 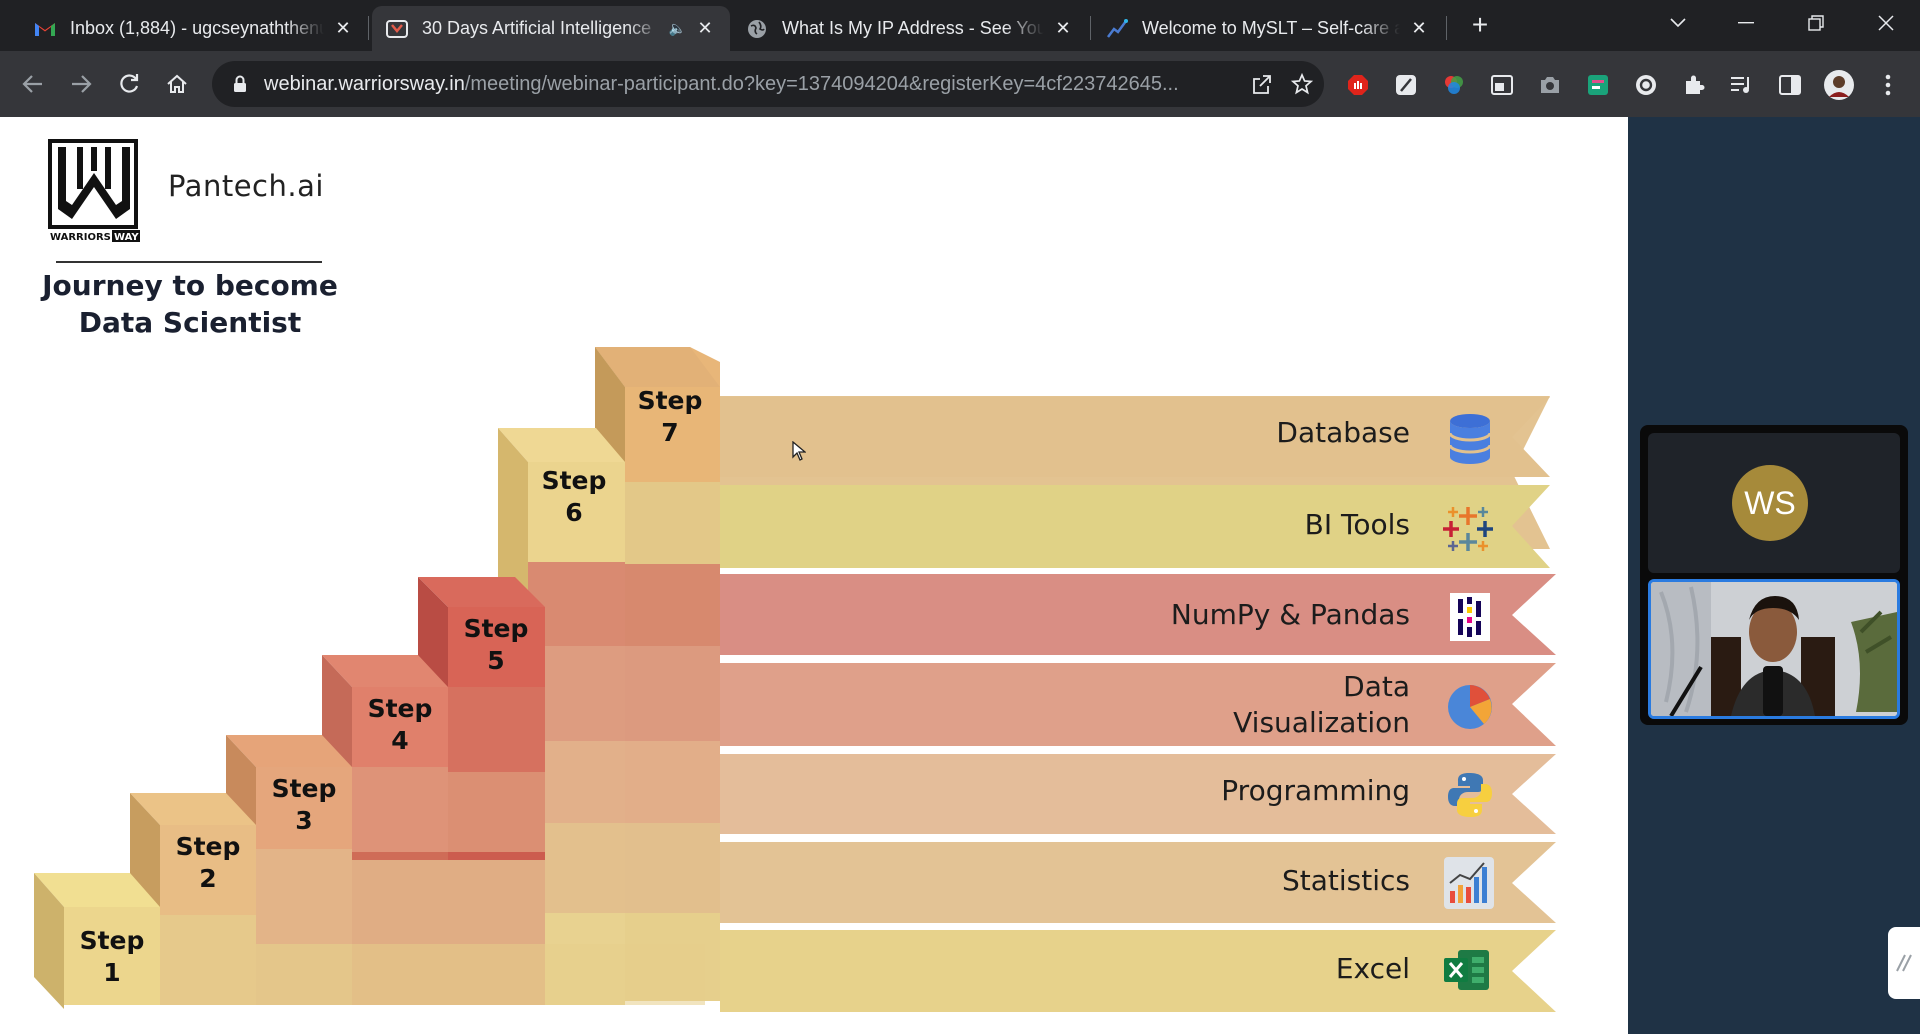 What do you see at coordinates (129, 84) in the screenshot?
I see `reload-icon` at bounding box center [129, 84].